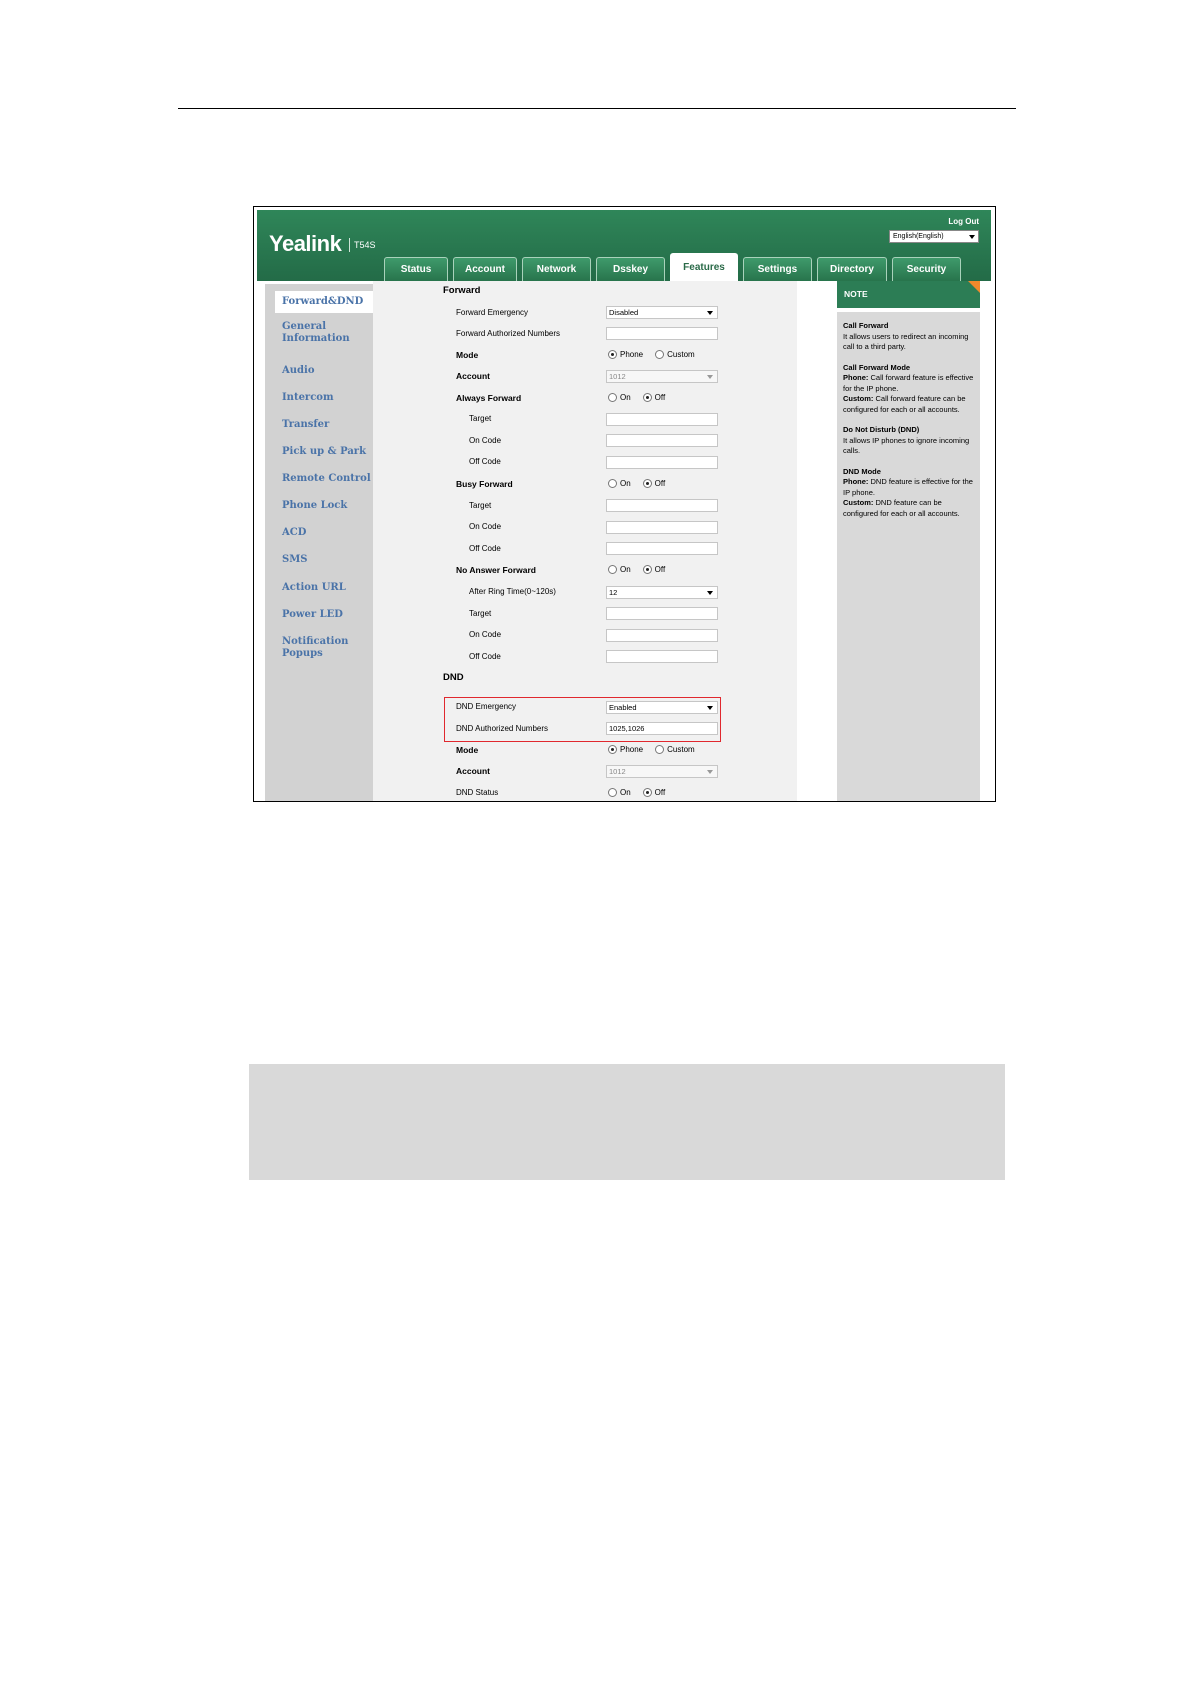 This screenshot has height=1684, width=1191. Describe the element at coordinates (647, 483) in the screenshot. I see `busy-forward-off-radio` at that location.